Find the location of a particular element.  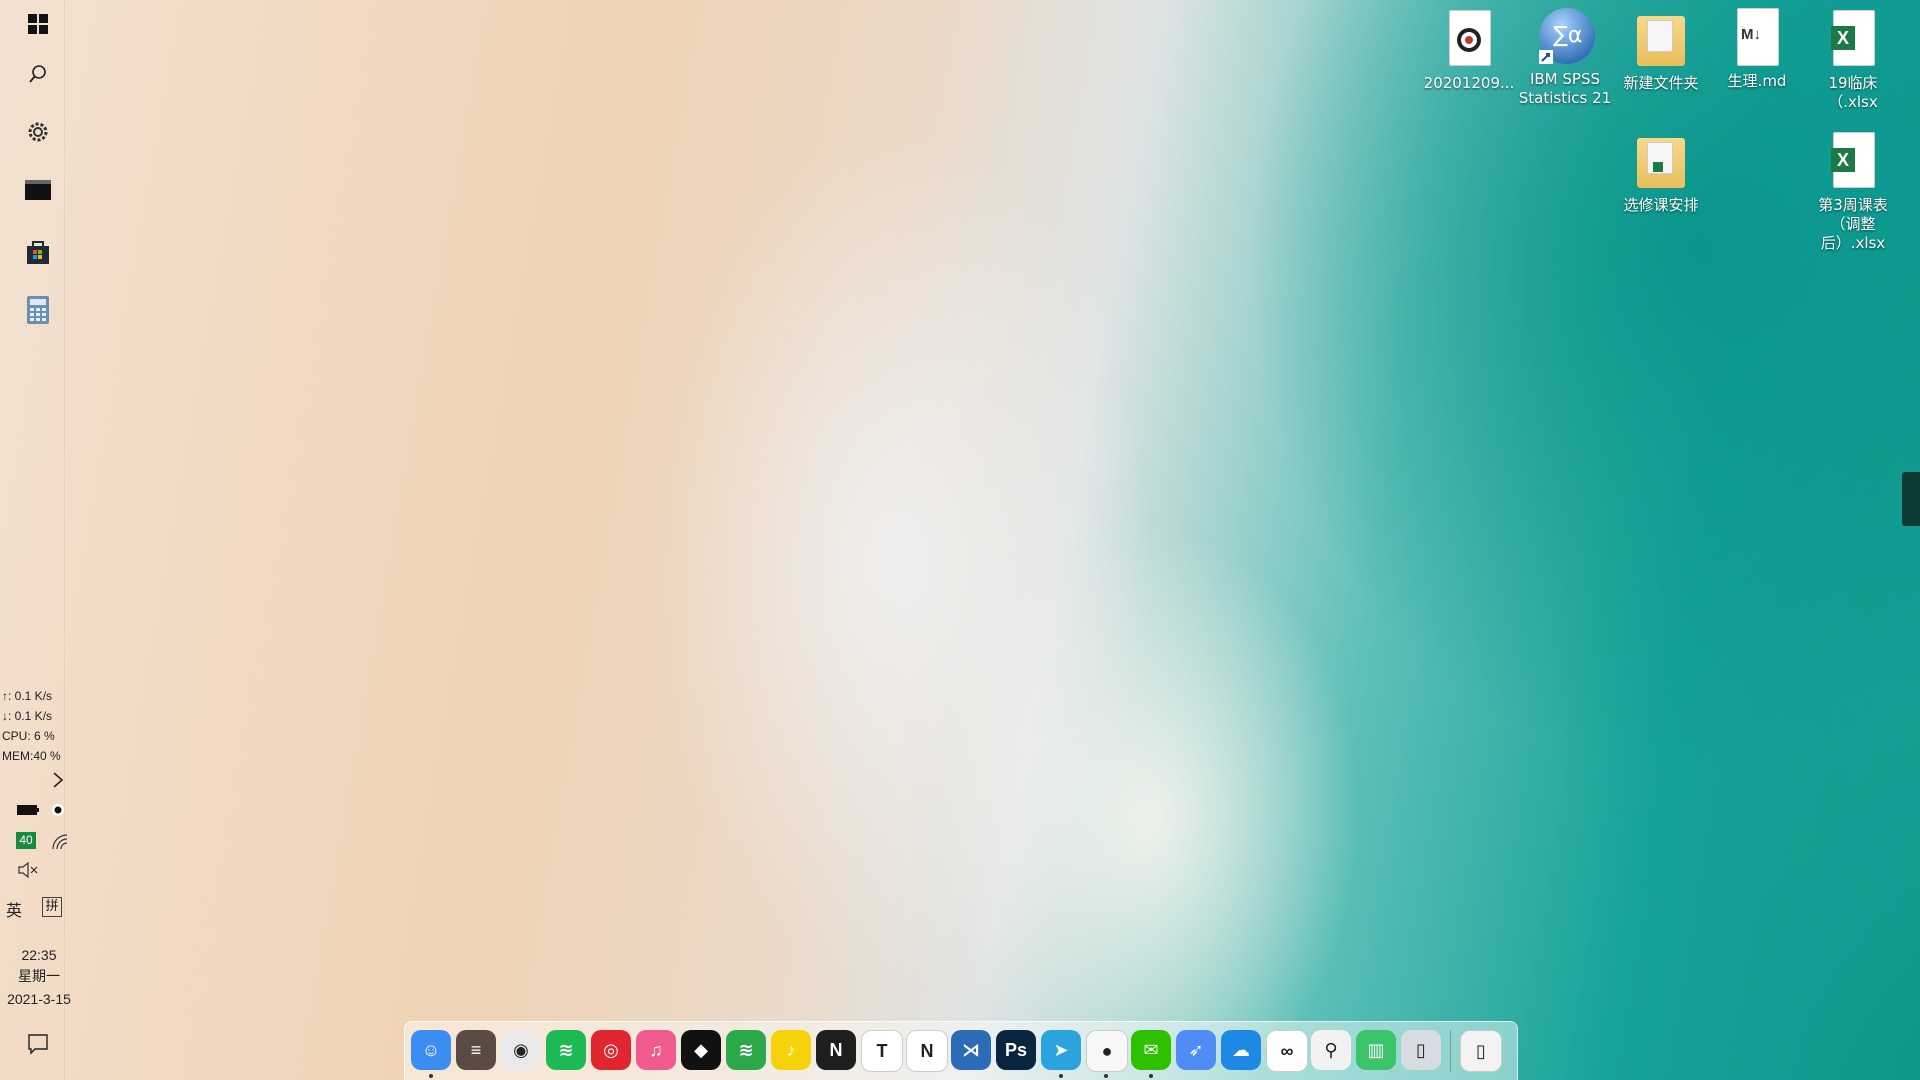

clock-date: 2021-3-15 is located at coordinates (39, 999).